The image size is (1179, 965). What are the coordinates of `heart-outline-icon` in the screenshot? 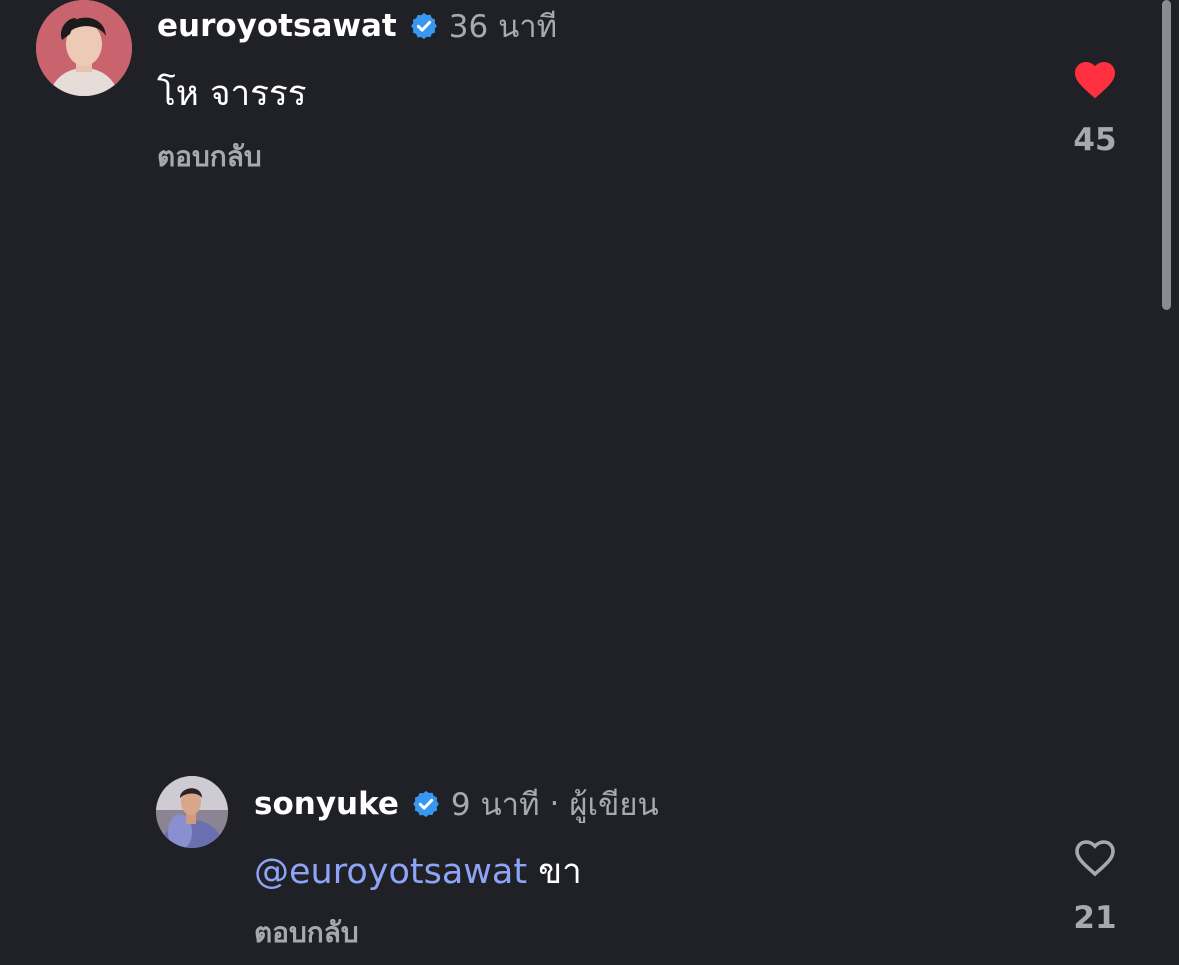 It's located at (1095, 856).